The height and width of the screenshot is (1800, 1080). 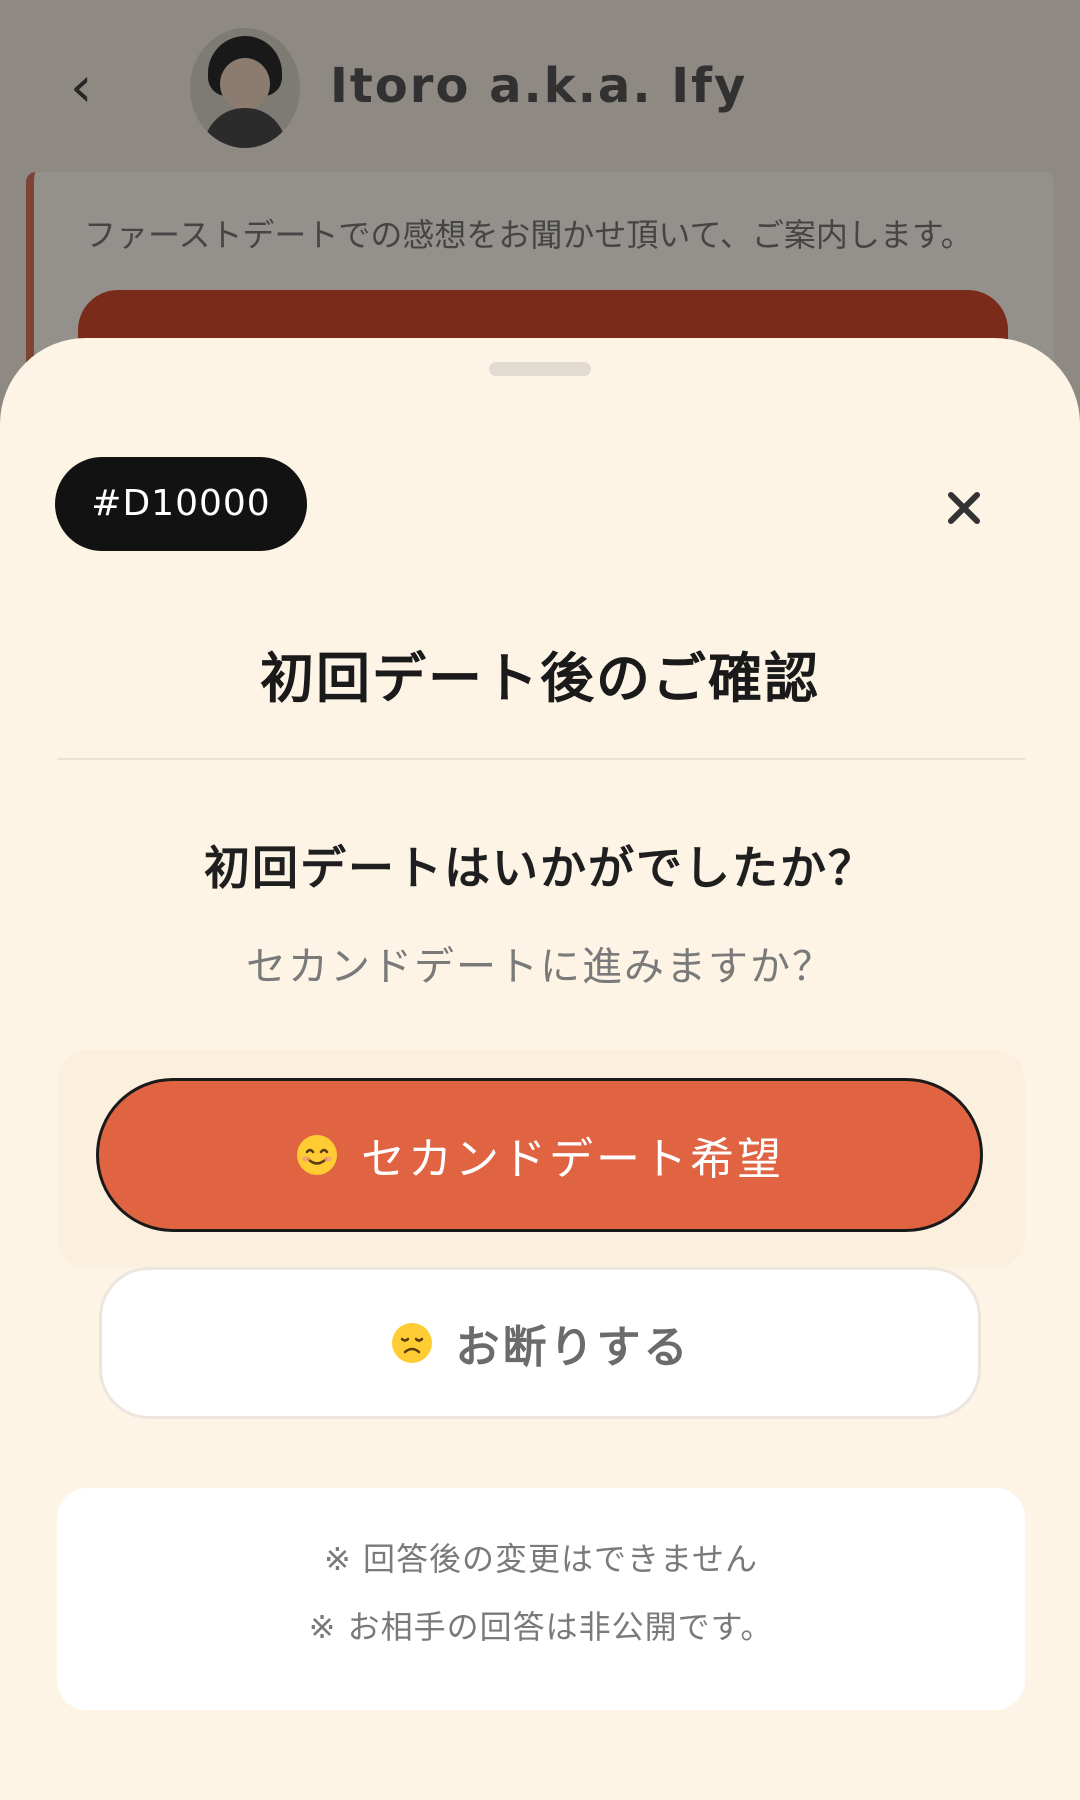 What do you see at coordinates (541, 759) in the screenshot?
I see `divider` at bounding box center [541, 759].